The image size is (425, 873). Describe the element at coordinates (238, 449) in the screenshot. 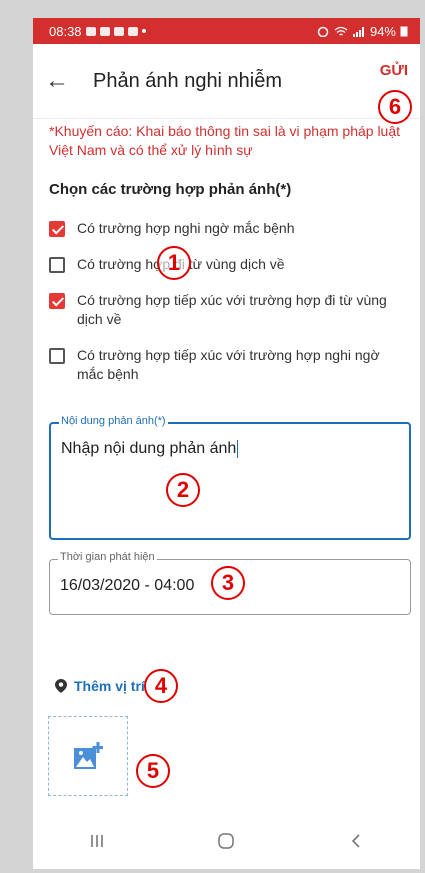

I see `text-caret` at that location.